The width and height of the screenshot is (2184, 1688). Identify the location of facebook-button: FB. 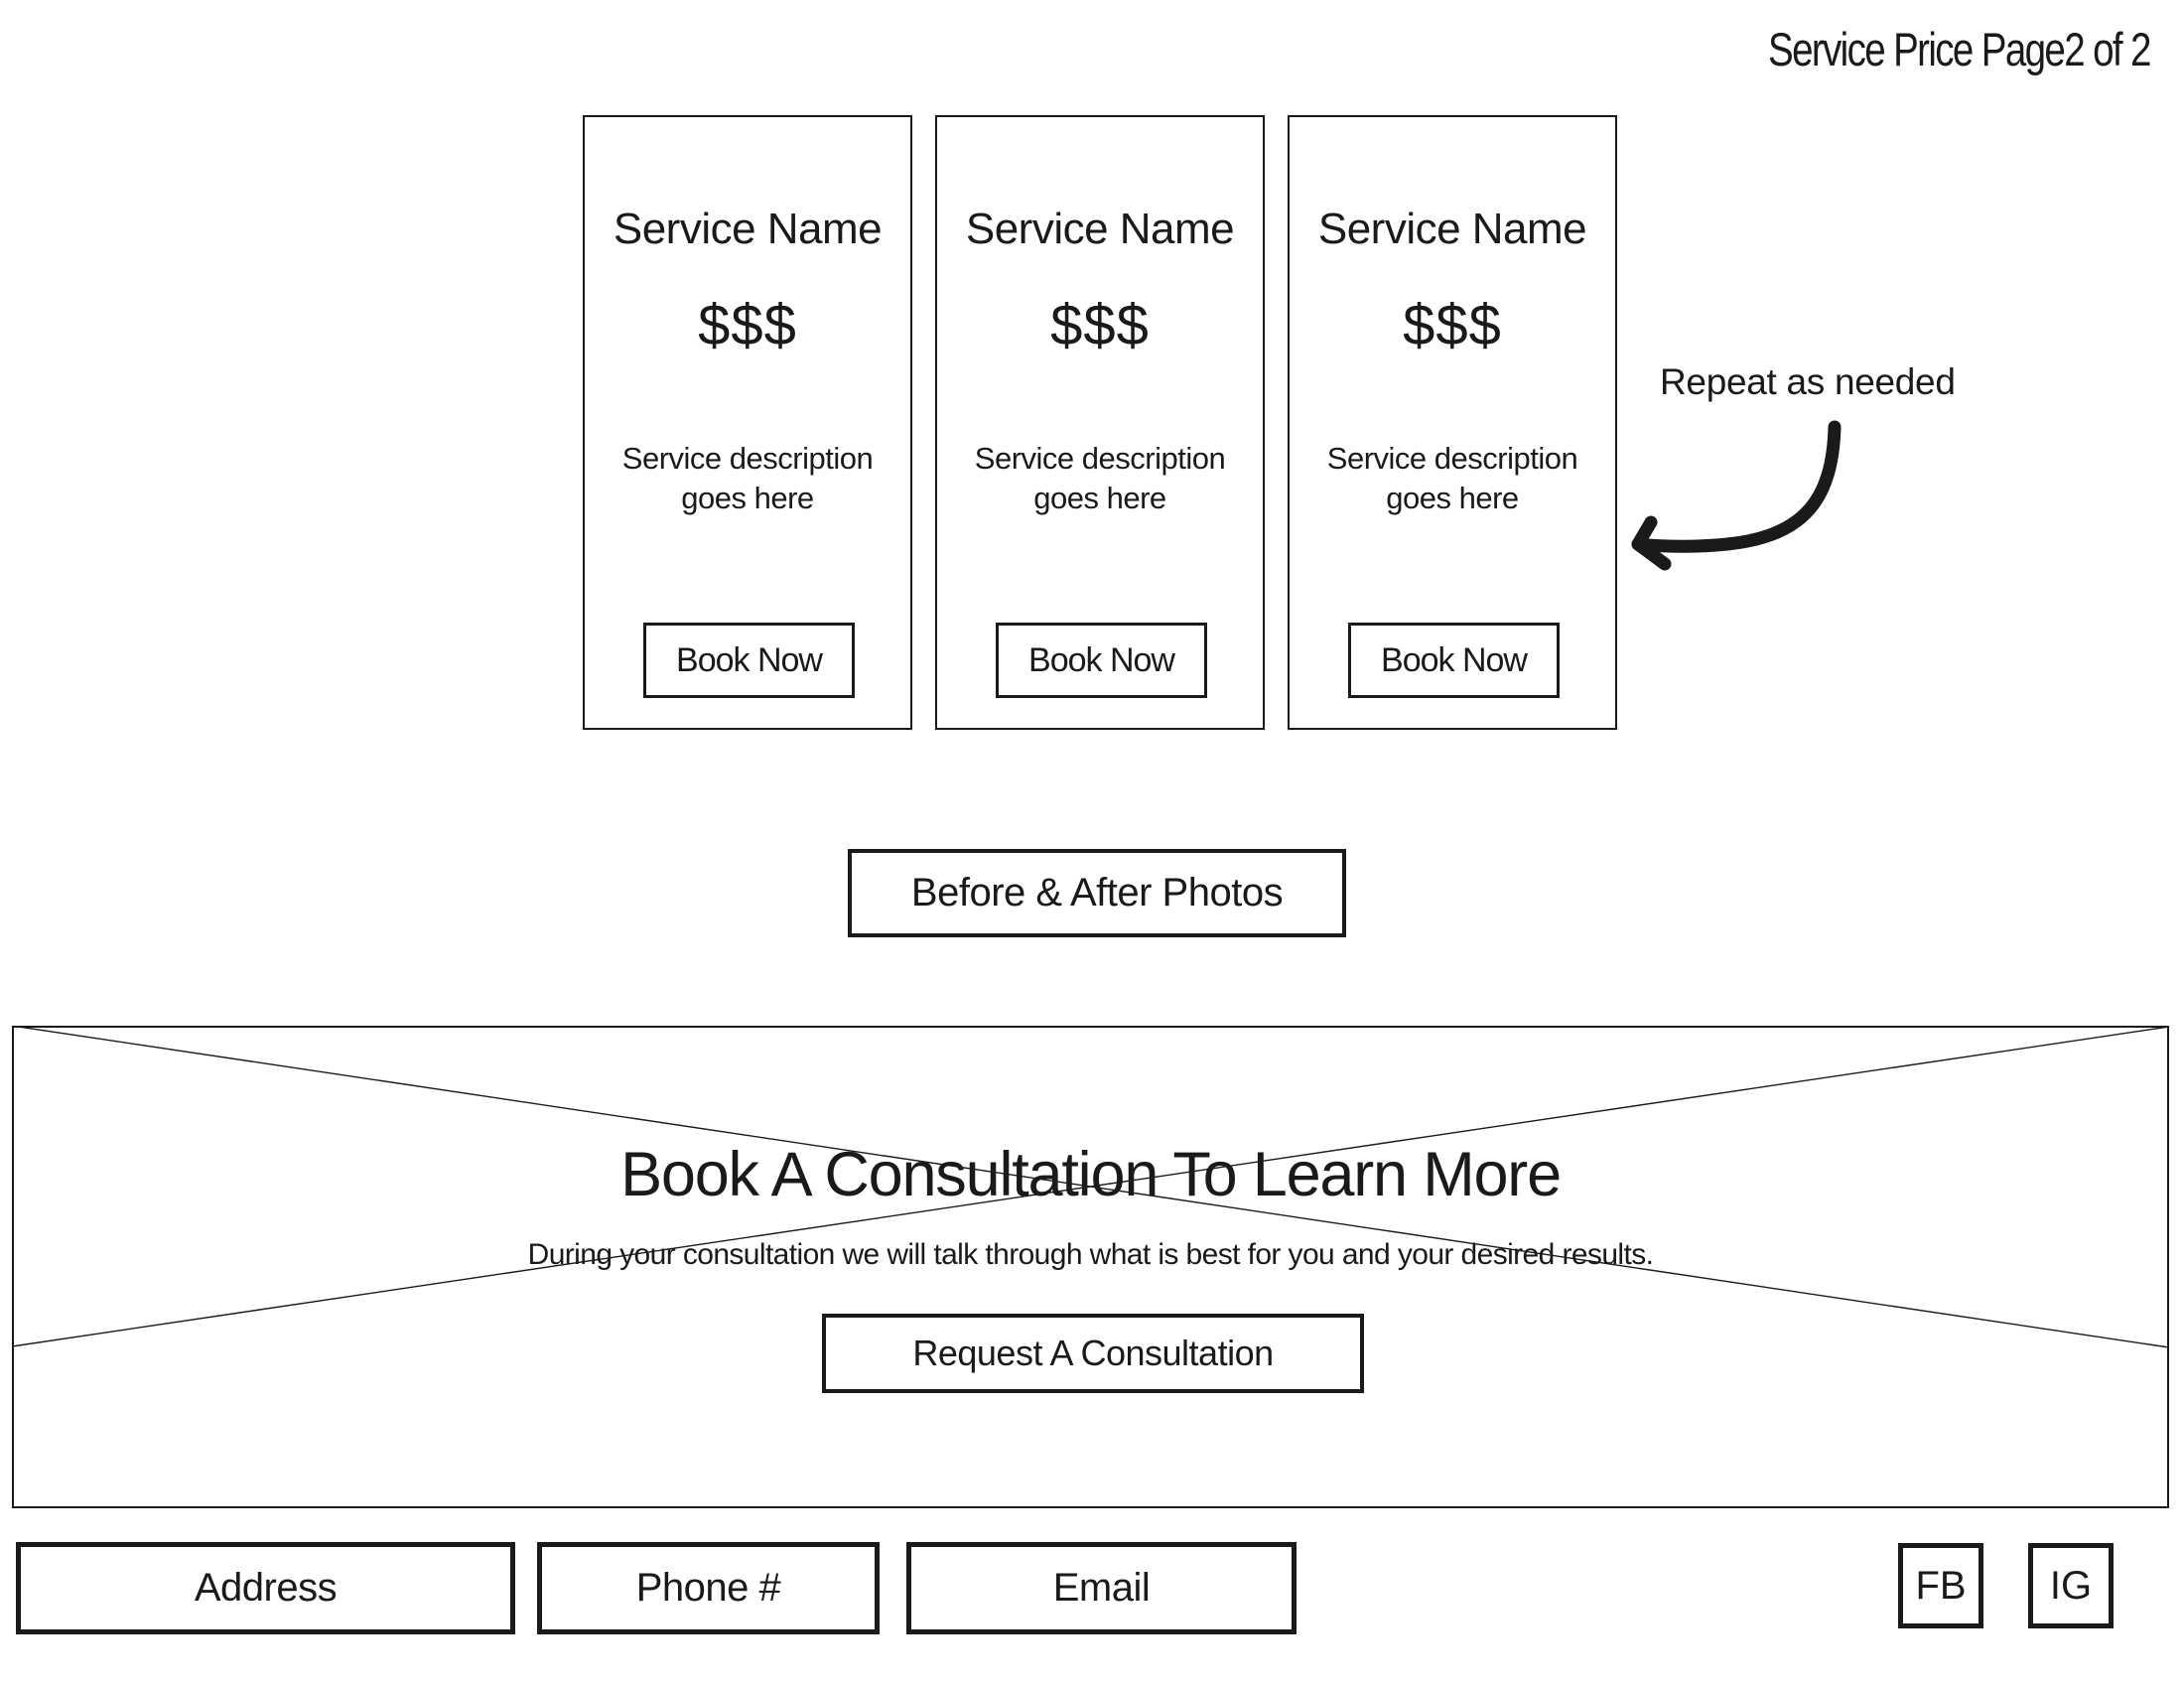
(1940, 1585).